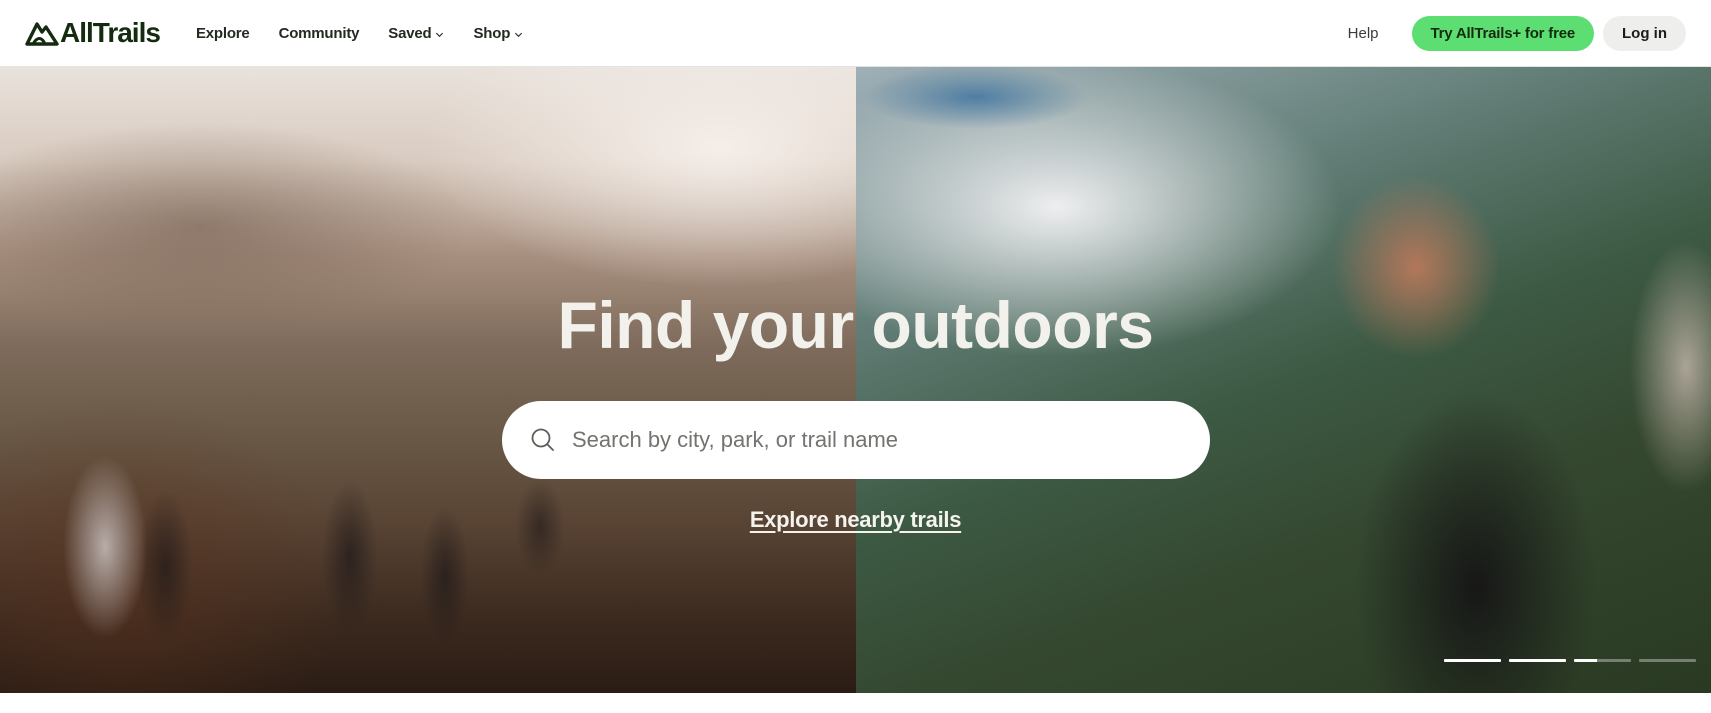 The width and height of the screenshot is (1711, 713). Describe the element at coordinates (492, 33) in the screenshot. I see `nav-label: Shop` at that location.